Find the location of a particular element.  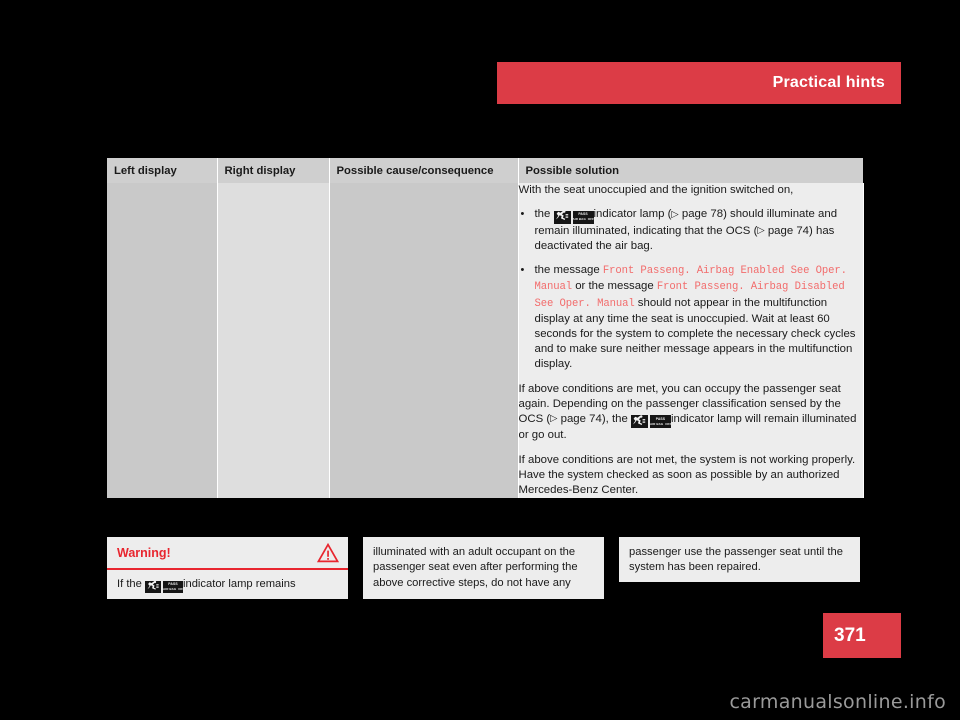

column-header-right-display: Right display is located at coordinates (273, 170).